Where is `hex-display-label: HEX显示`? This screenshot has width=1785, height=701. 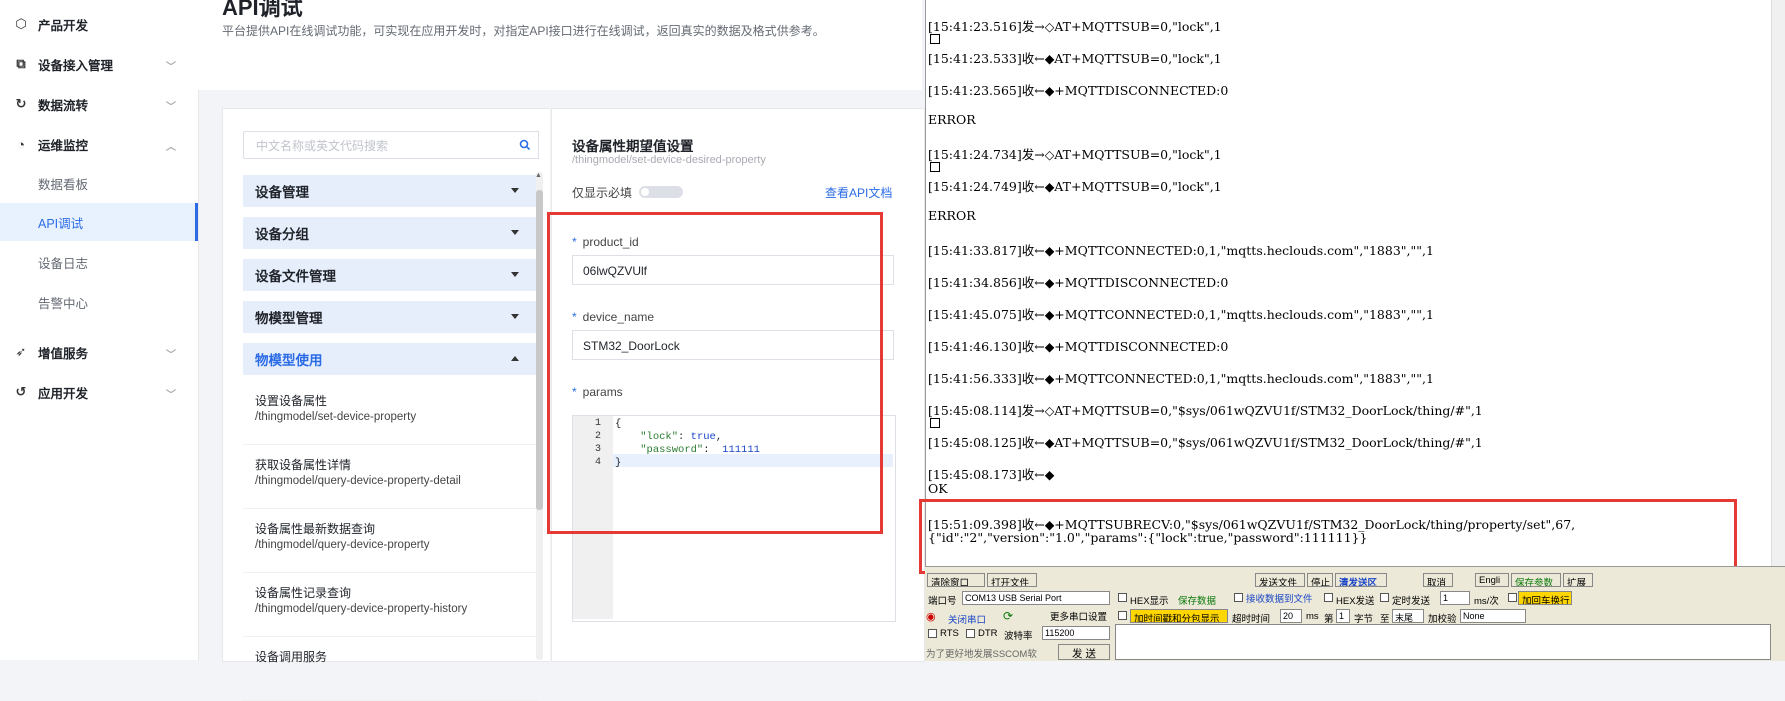 hex-display-label: HEX显示 is located at coordinates (1149, 601).